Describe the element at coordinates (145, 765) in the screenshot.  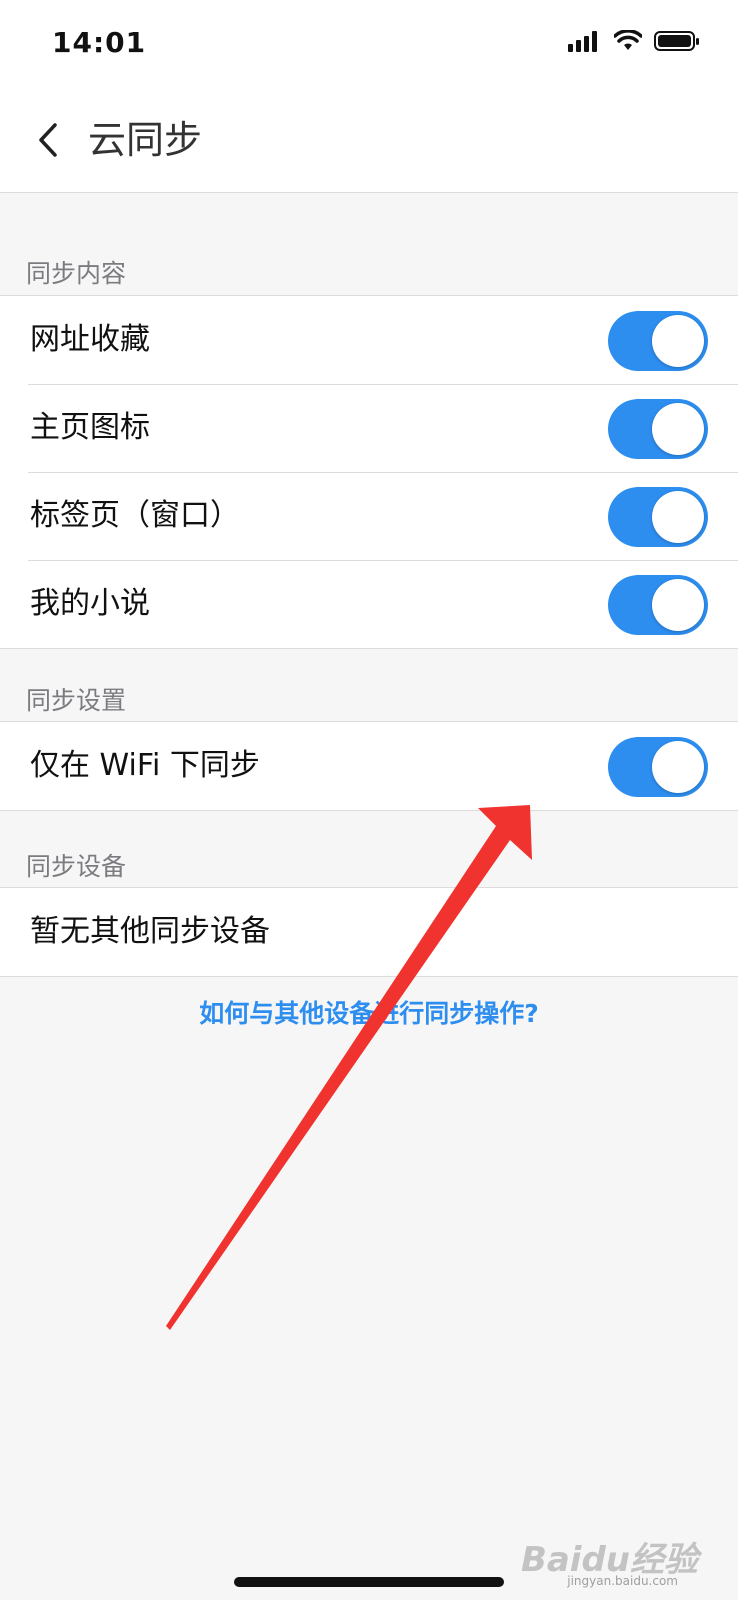
I see `row-label: 仅在 WiFi 下同步` at that location.